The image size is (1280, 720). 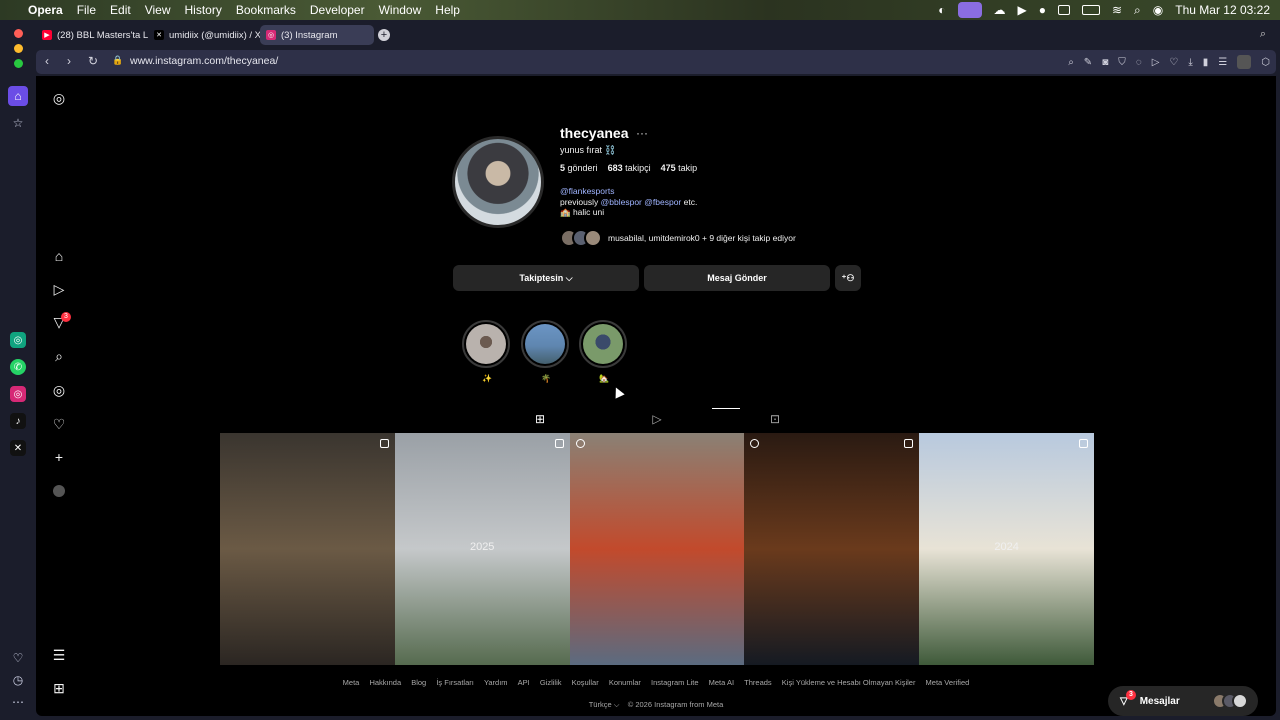 What do you see at coordinates (1122, 62) in the screenshot?
I see `shield-icon: ⛉` at bounding box center [1122, 62].